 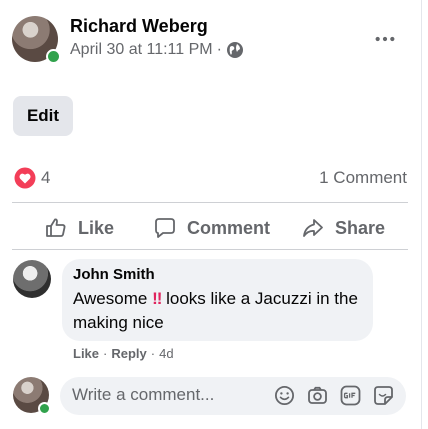 I want to click on share-button: Share, so click(x=343, y=228).